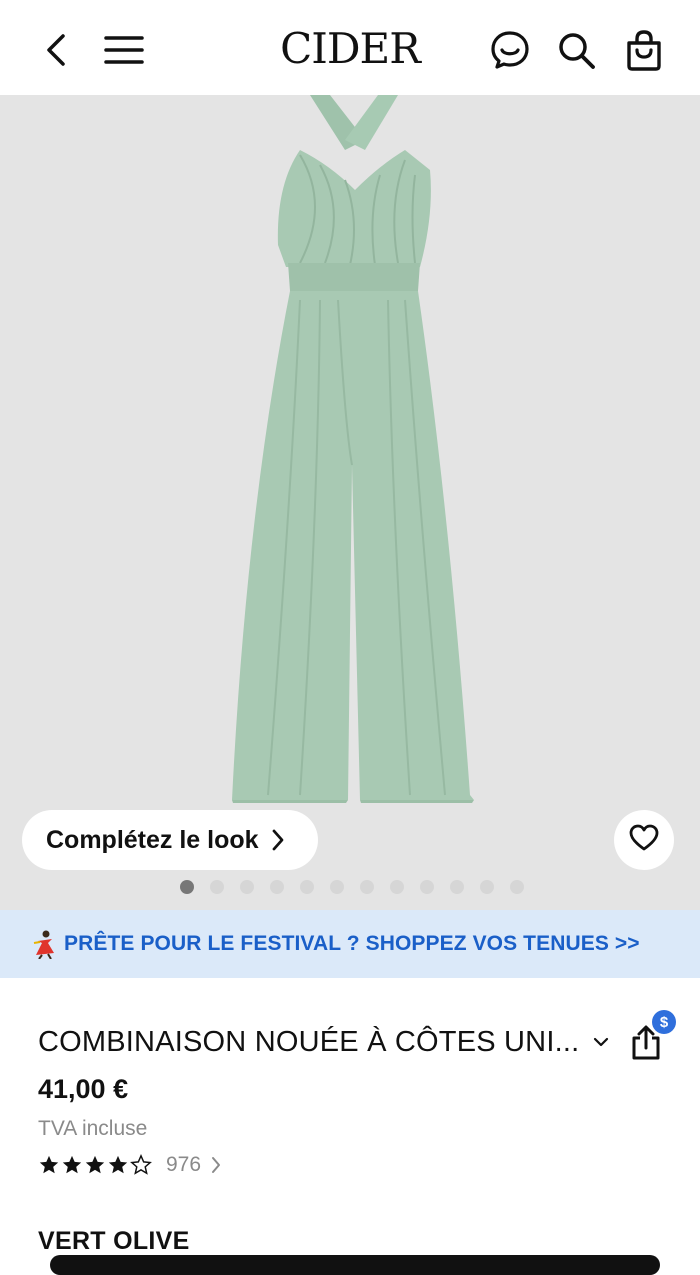 The image size is (700, 1275). Describe the element at coordinates (350, 47) in the screenshot. I see `top-nav-bar: CIDER` at that location.